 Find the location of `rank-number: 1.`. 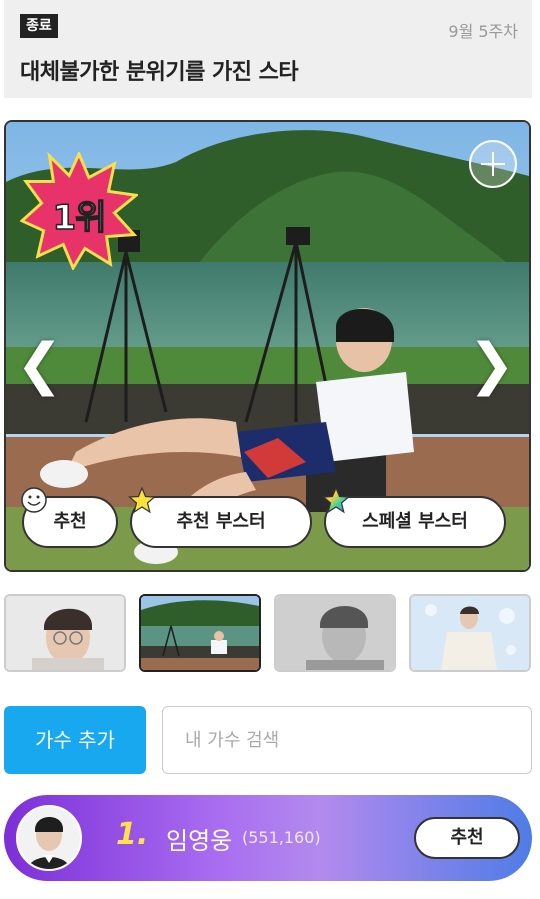

rank-number: 1. is located at coordinates (132, 834).